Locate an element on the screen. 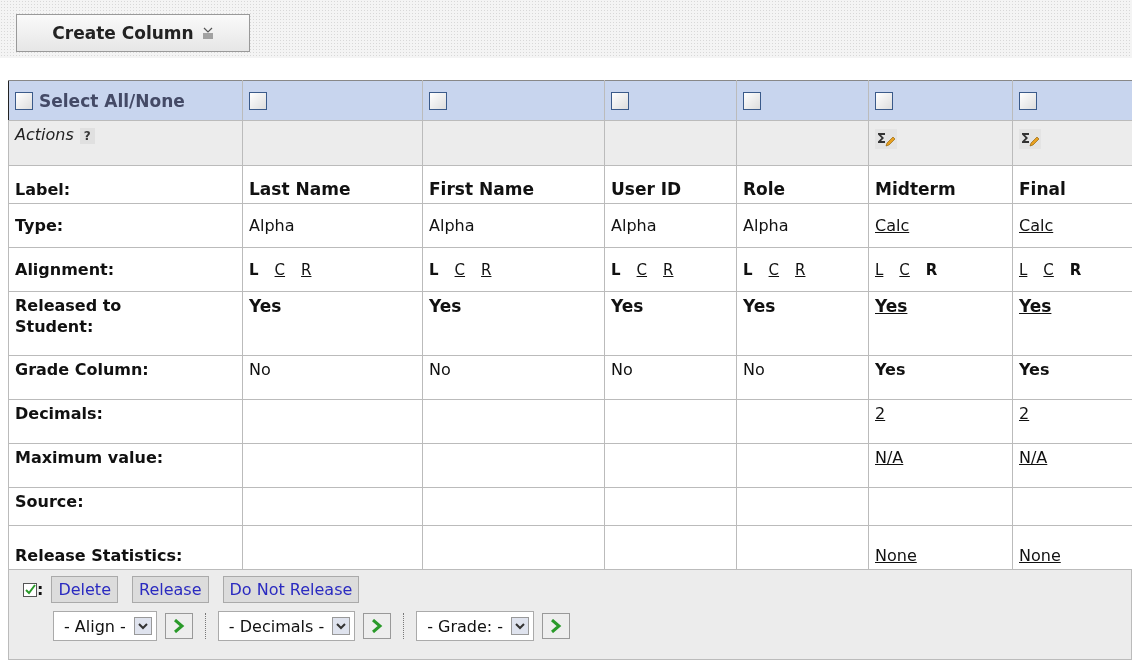  column-label: Last Name is located at coordinates (300, 189).